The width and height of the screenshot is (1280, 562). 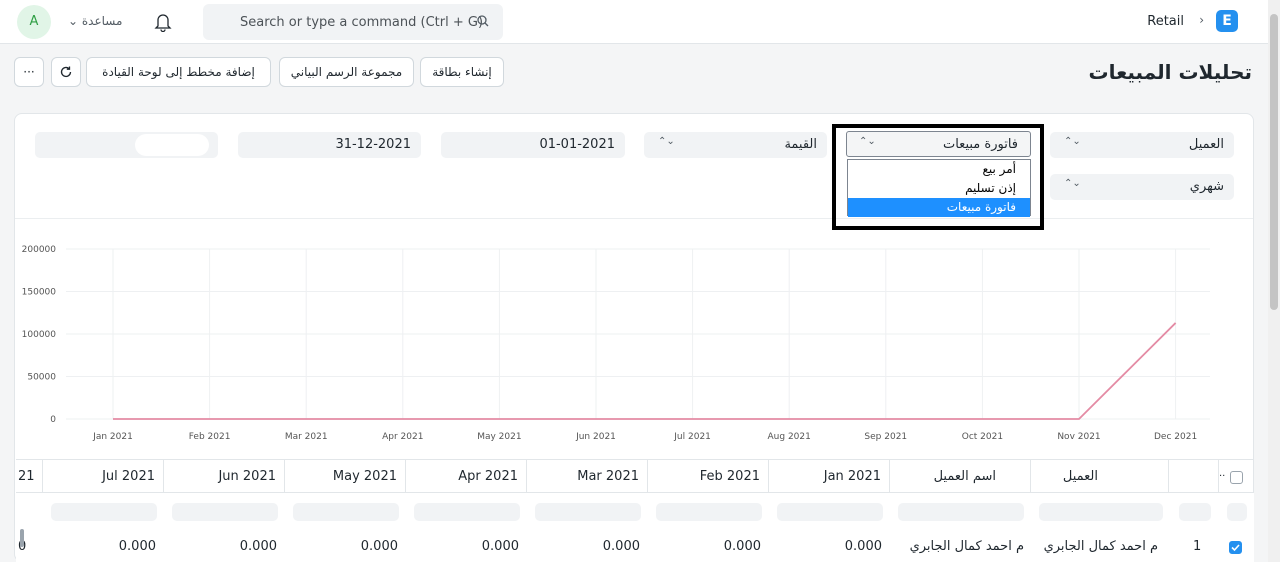 What do you see at coordinates (1142, 187) in the screenshot?
I see `range-filter: ⌃⌄ شهري` at bounding box center [1142, 187].